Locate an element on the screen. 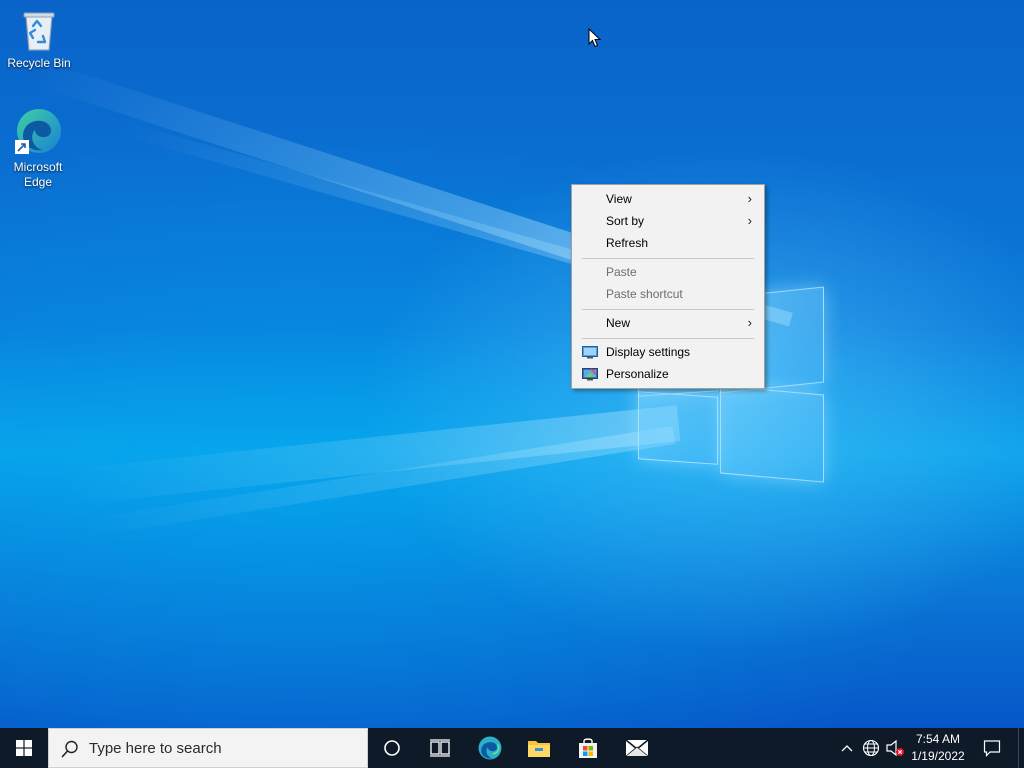  taskbar-edge-button is located at coordinates (490, 748).